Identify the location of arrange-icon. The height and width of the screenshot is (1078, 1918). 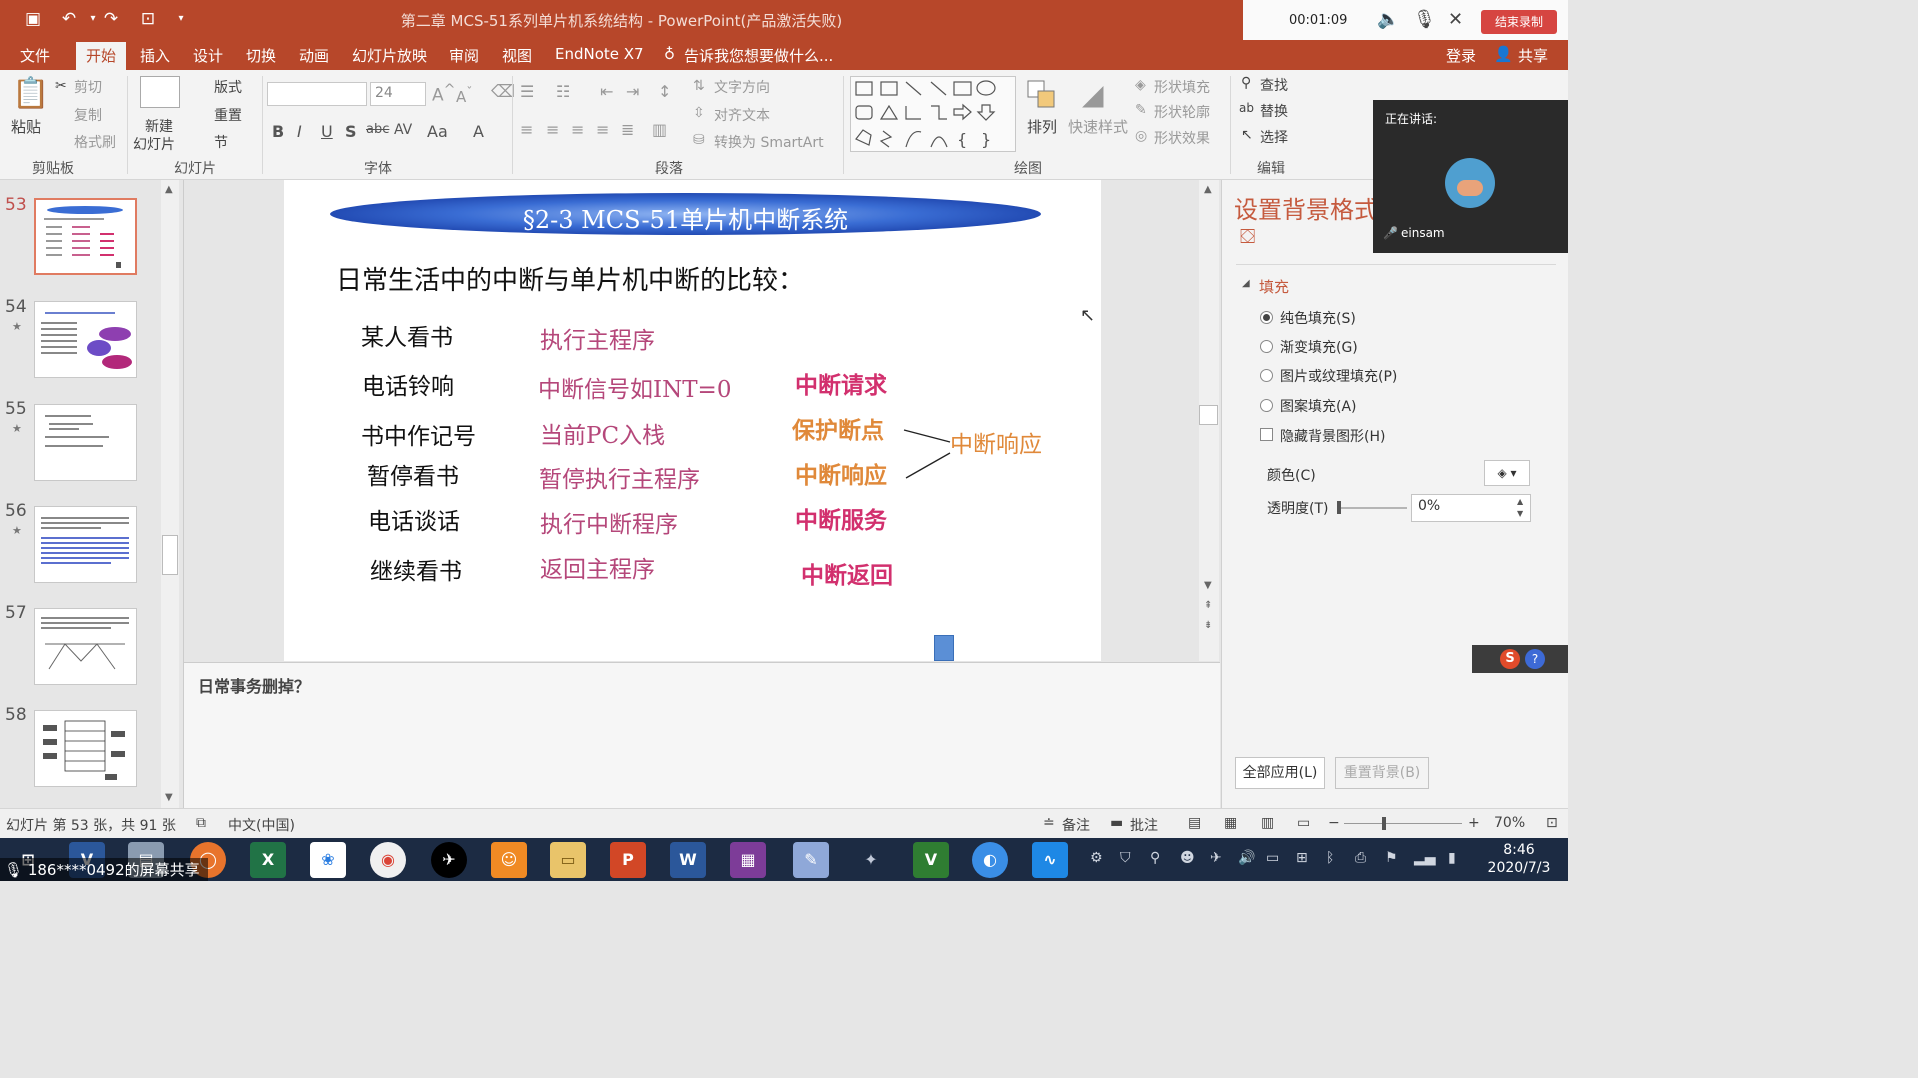
(1042, 95).